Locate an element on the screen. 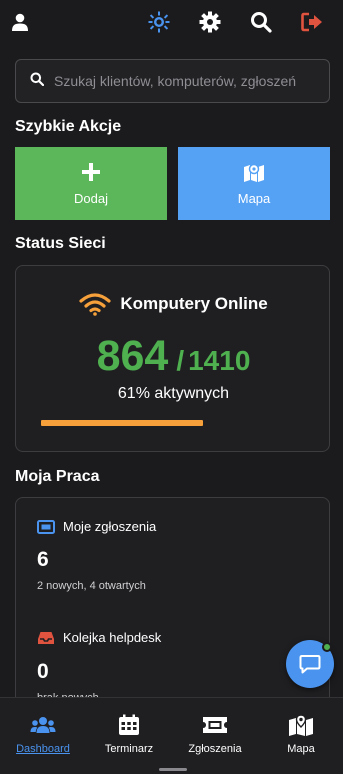 This screenshot has height=774, width=343. plus-icon is located at coordinates (91, 172).